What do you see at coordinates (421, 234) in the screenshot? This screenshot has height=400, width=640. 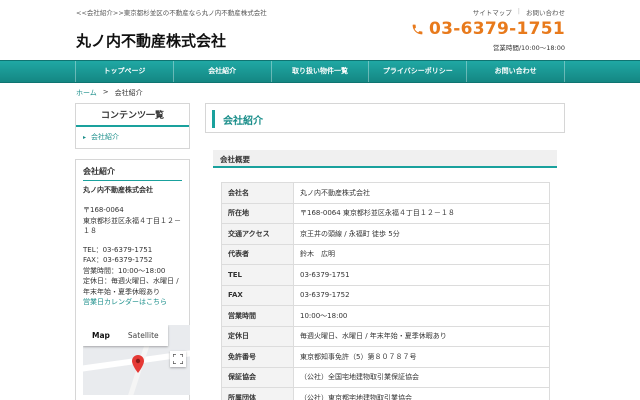 I see `row-value: 京王井の頭線 / 永福町 徒歩 5分` at bounding box center [421, 234].